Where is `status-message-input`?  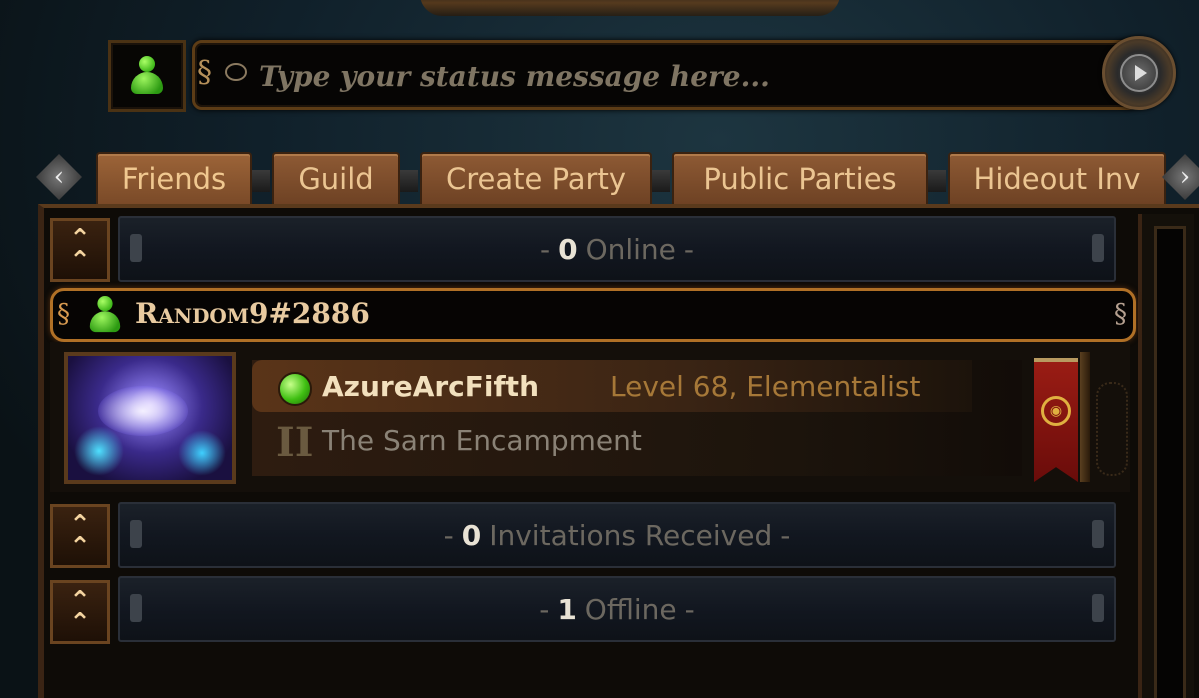
status-message-input is located at coordinates (669, 76).